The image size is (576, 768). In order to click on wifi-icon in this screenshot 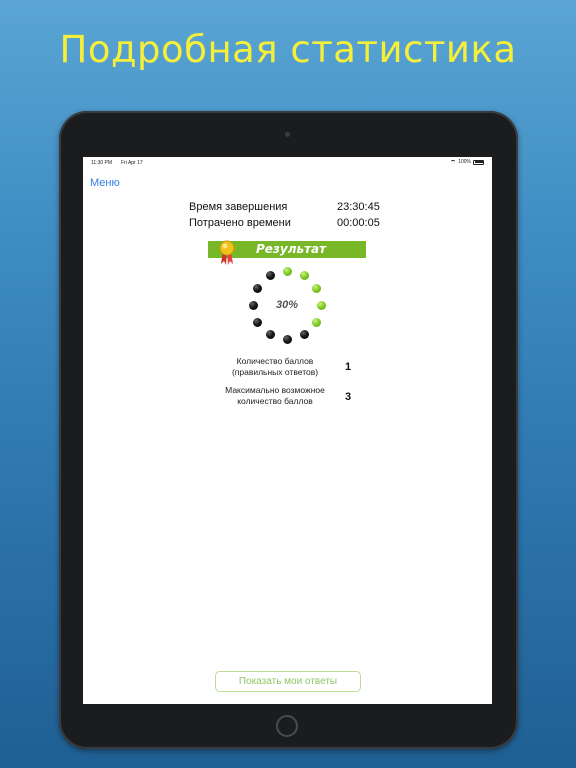, I will do `click(453, 162)`.